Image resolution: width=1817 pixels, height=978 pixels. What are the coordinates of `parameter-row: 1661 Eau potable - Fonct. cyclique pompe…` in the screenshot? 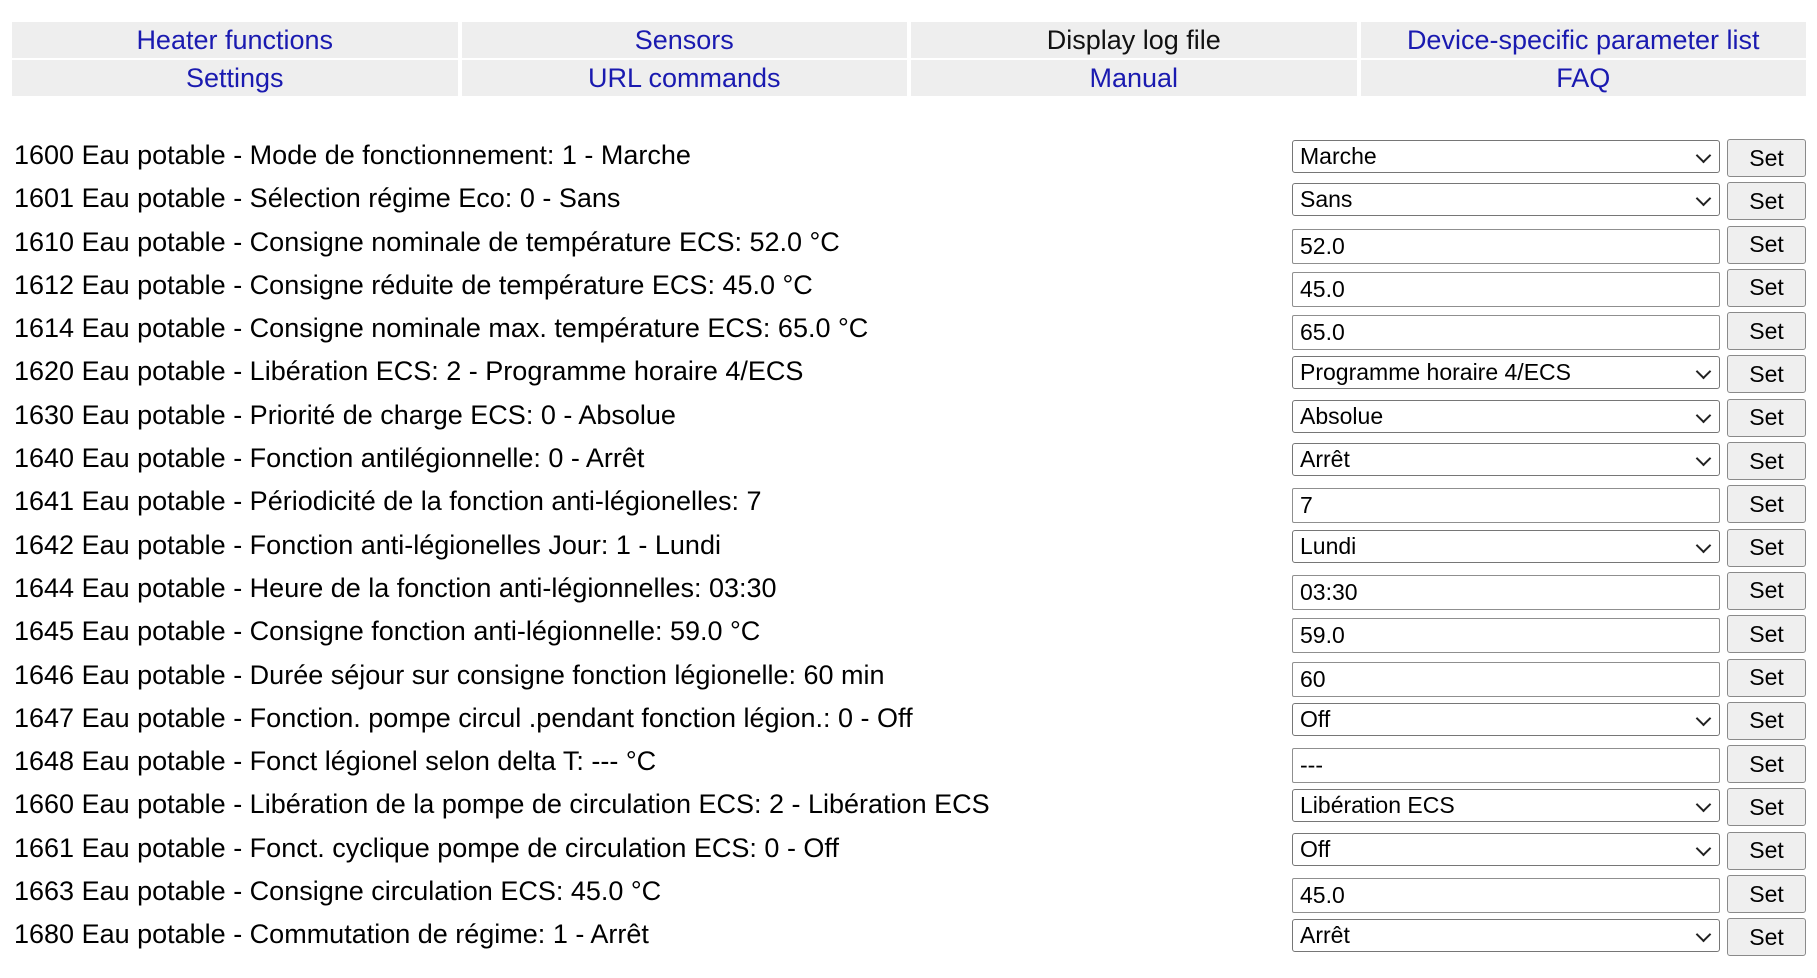 It's located at (908, 852).